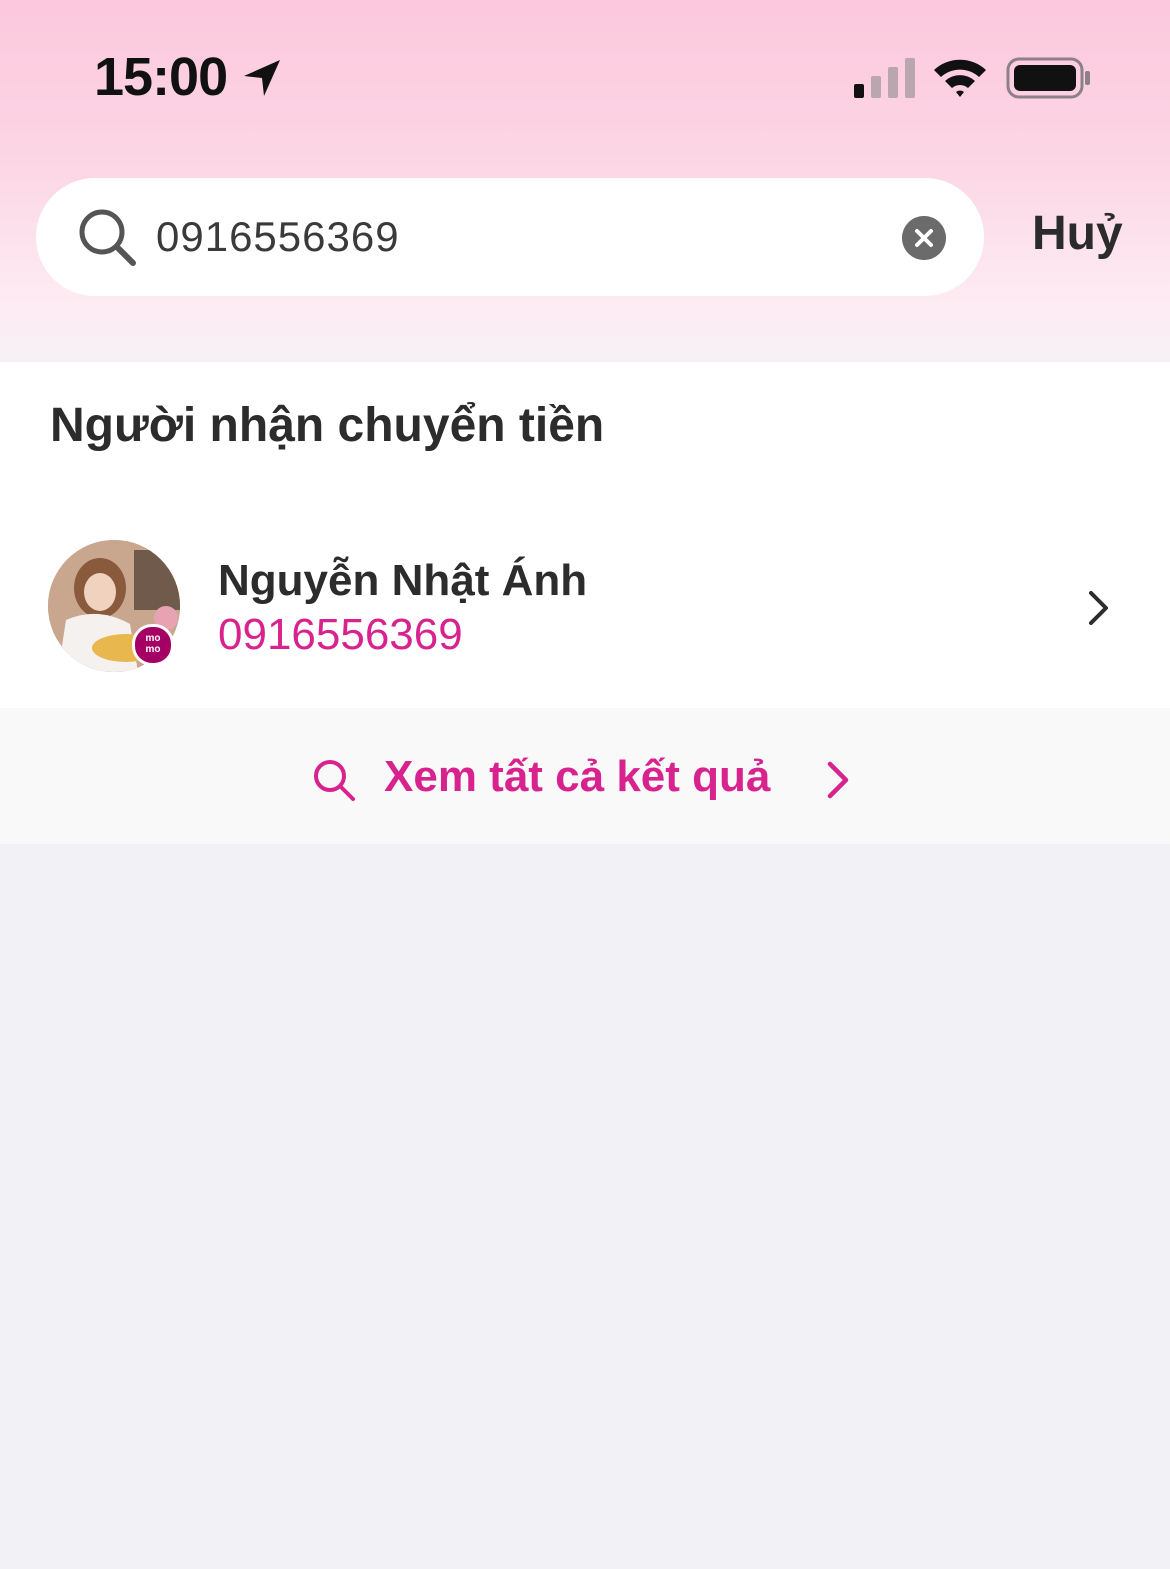 The width and height of the screenshot is (1170, 1569). Describe the element at coordinates (516, 237) in the screenshot. I see `search-input` at that location.